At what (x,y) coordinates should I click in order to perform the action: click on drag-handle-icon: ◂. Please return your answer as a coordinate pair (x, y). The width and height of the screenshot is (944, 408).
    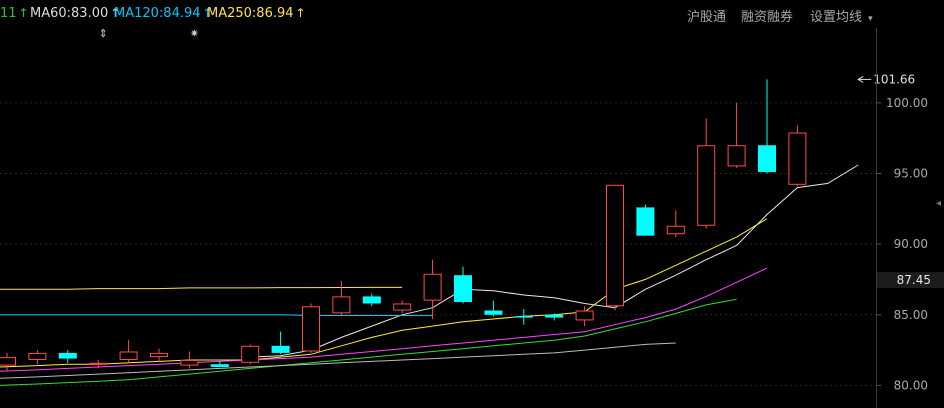
    Looking at the image, I should click on (940, 205).